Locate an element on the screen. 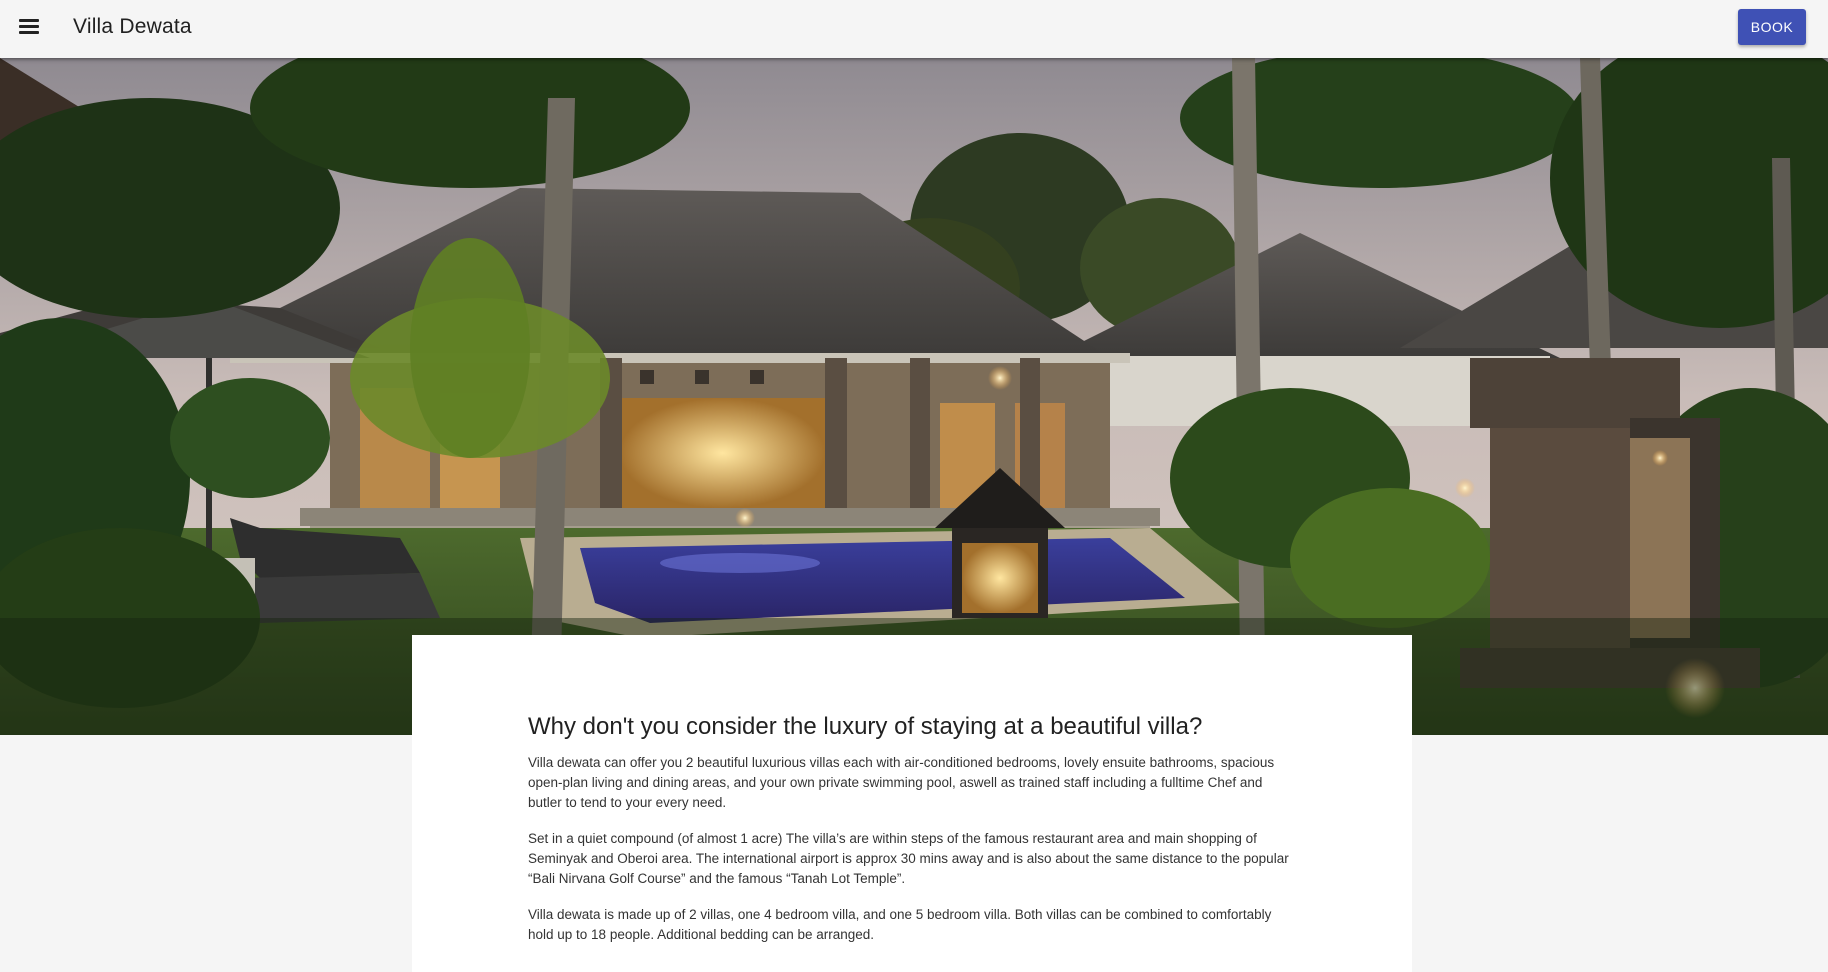 The width and height of the screenshot is (1828, 972). book-button: BOOK is located at coordinates (1772, 27).